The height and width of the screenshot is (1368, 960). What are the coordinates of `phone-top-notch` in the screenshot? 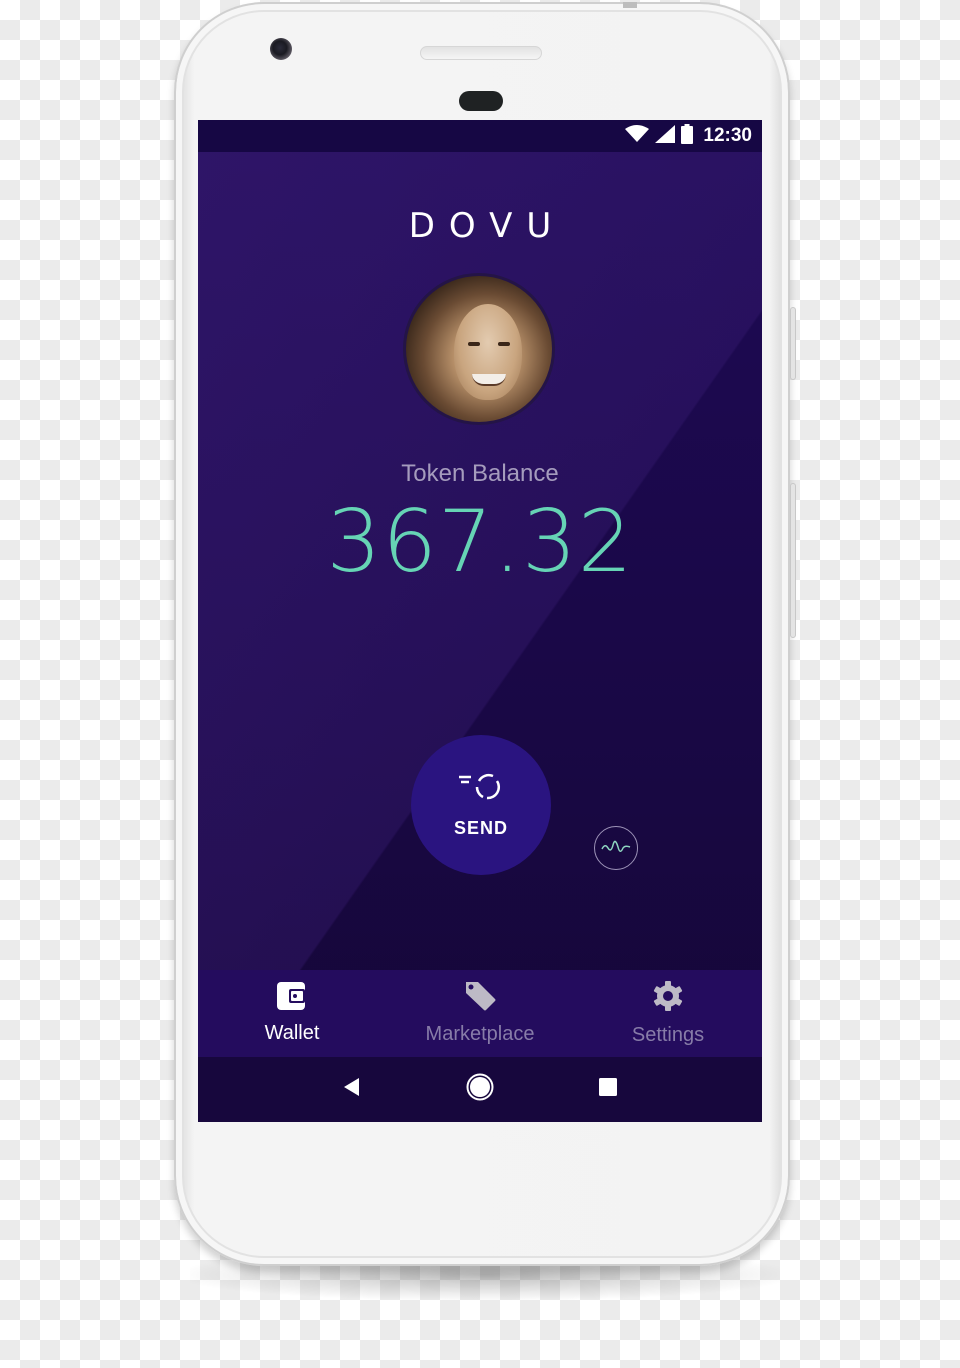 It's located at (630, 5).